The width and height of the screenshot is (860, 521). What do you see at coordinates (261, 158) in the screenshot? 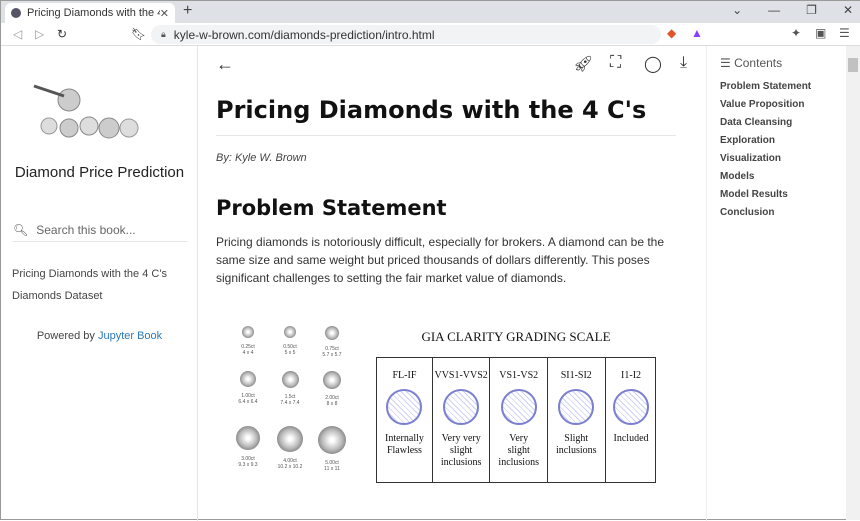
I see `byline: By: Kyle W. Brown` at bounding box center [261, 158].